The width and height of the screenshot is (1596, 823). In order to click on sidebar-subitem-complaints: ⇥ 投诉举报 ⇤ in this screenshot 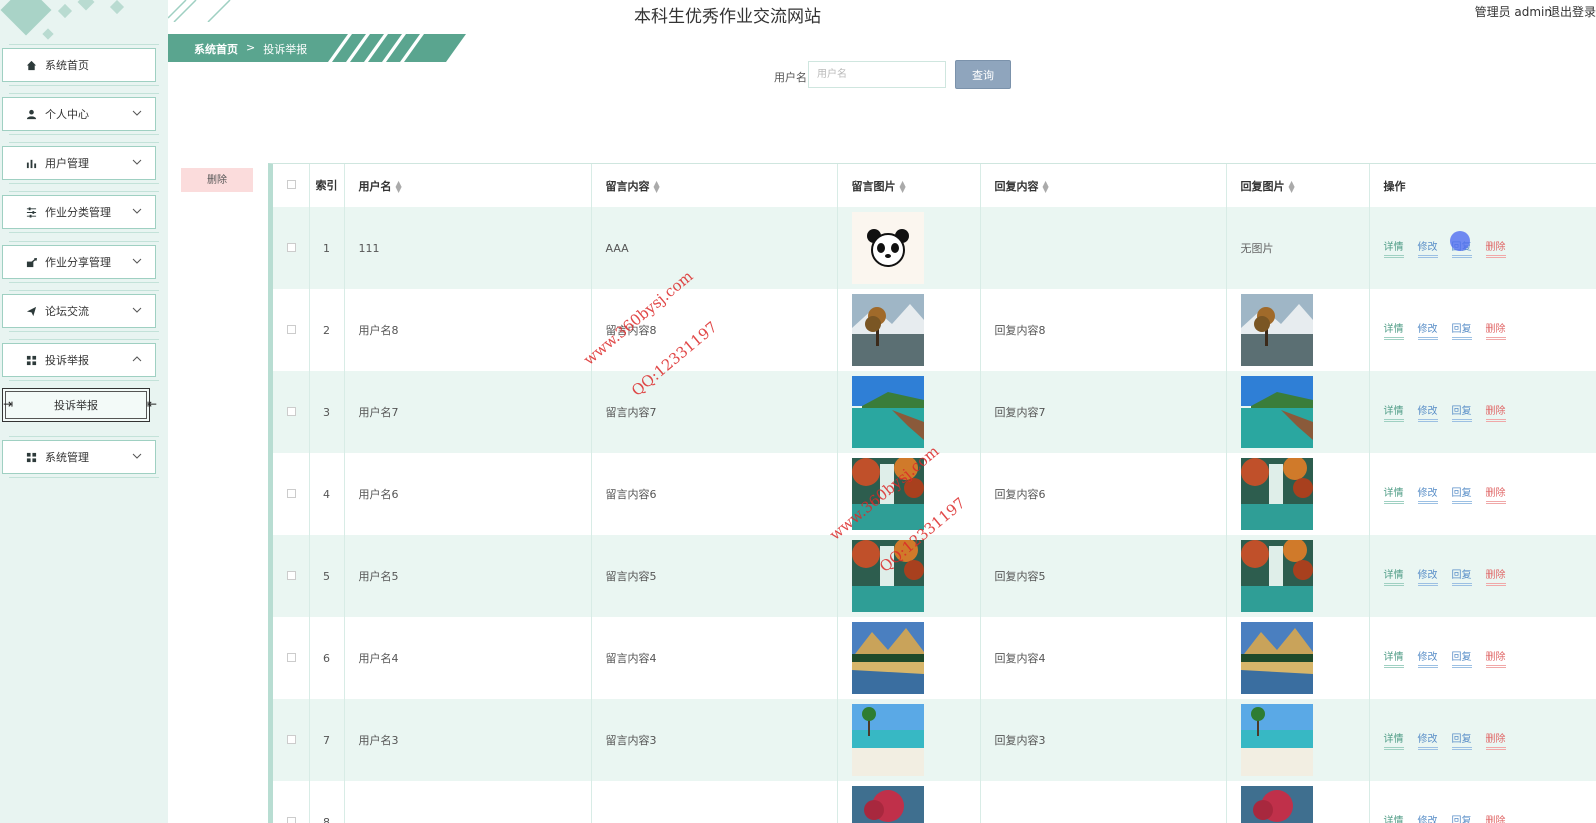, I will do `click(79, 405)`.